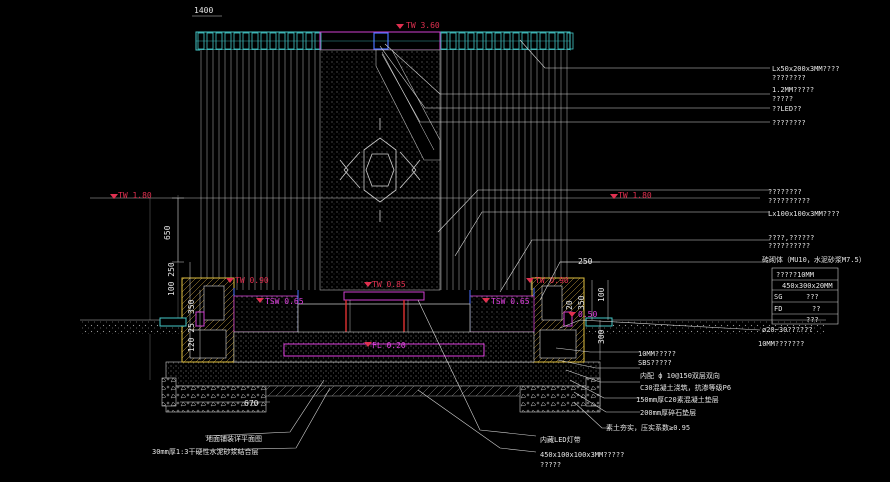 The width and height of the screenshot is (890, 482). Describe the element at coordinates (251, 403) in the screenshot. I see `dim-670: 670` at that location.